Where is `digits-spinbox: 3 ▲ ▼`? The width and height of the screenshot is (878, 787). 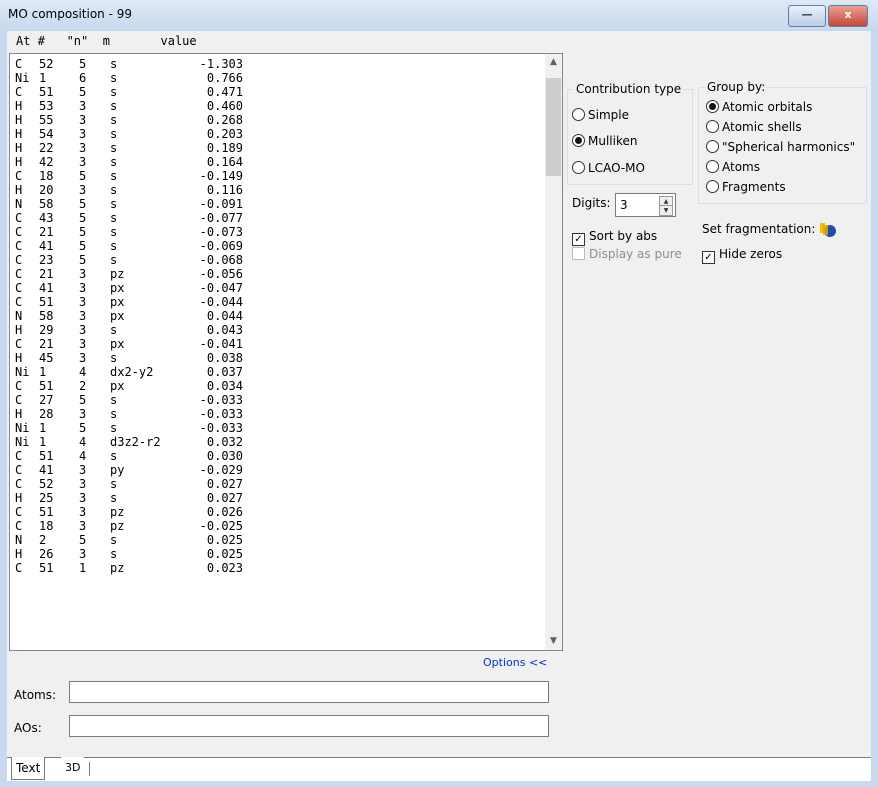
digits-spinbox: 3 ▲ ▼ is located at coordinates (645, 205).